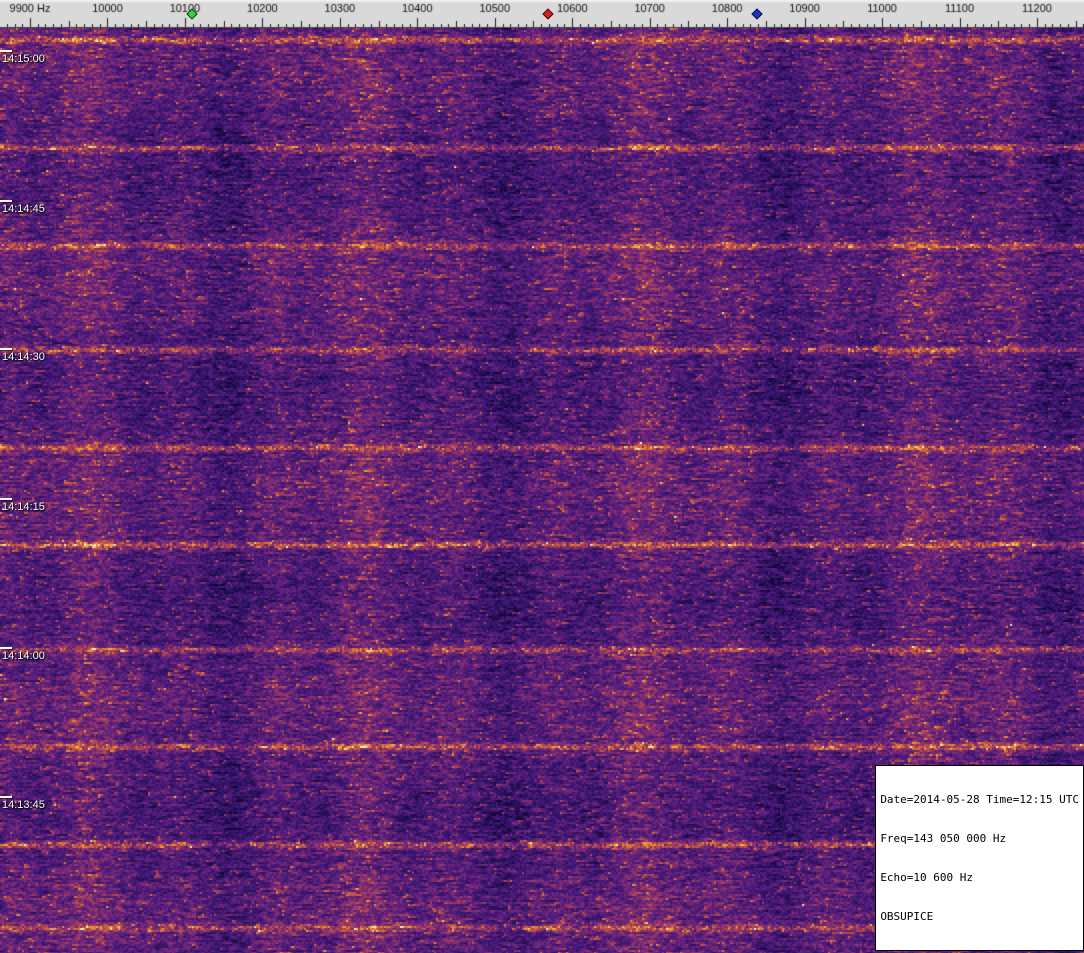 The width and height of the screenshot is (1084, 953). What do you see at coordinates (979, 799) in the screenshot?
I see `info-date-time: Date=2014-05-28 Time=12:15 UTC` at bounding box center [979, 799].